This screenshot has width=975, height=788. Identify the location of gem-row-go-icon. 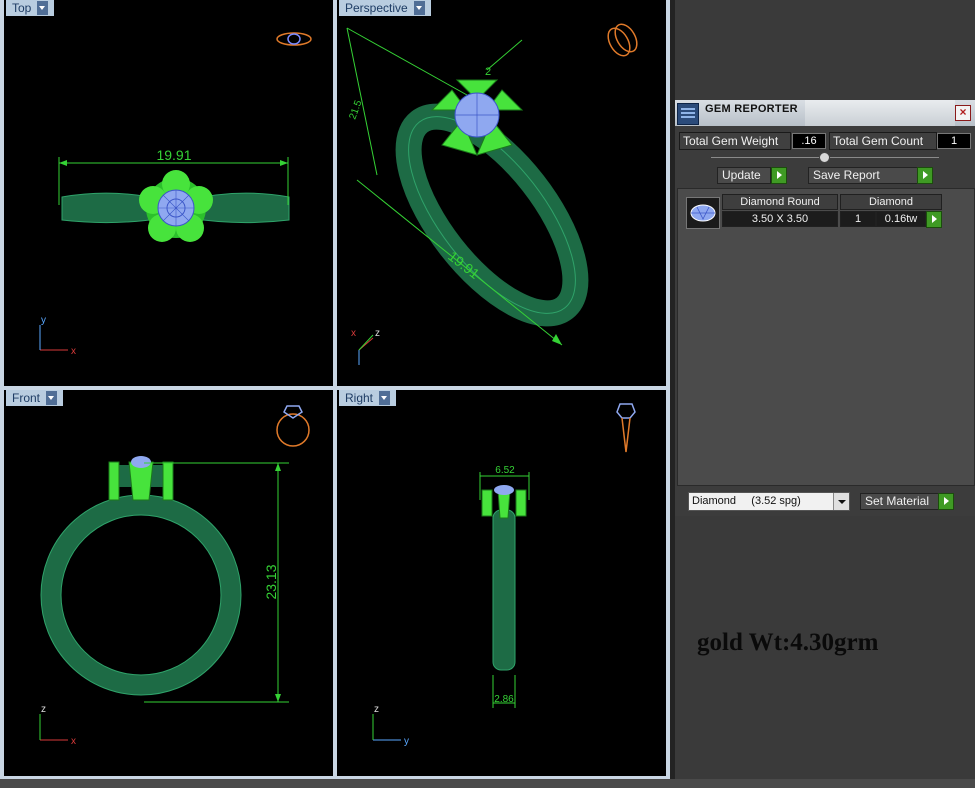
(934, 219).